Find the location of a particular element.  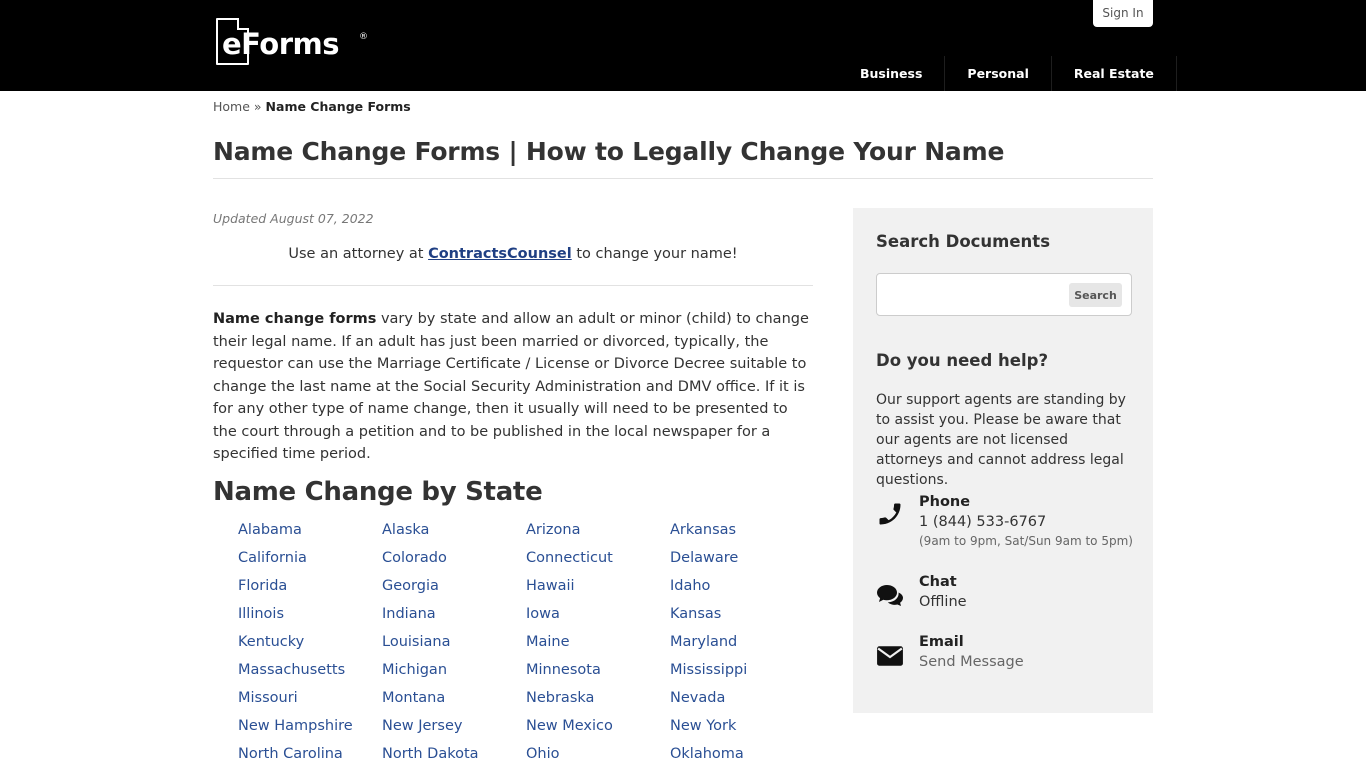

chat-icon is located at coordinates (890, 595).